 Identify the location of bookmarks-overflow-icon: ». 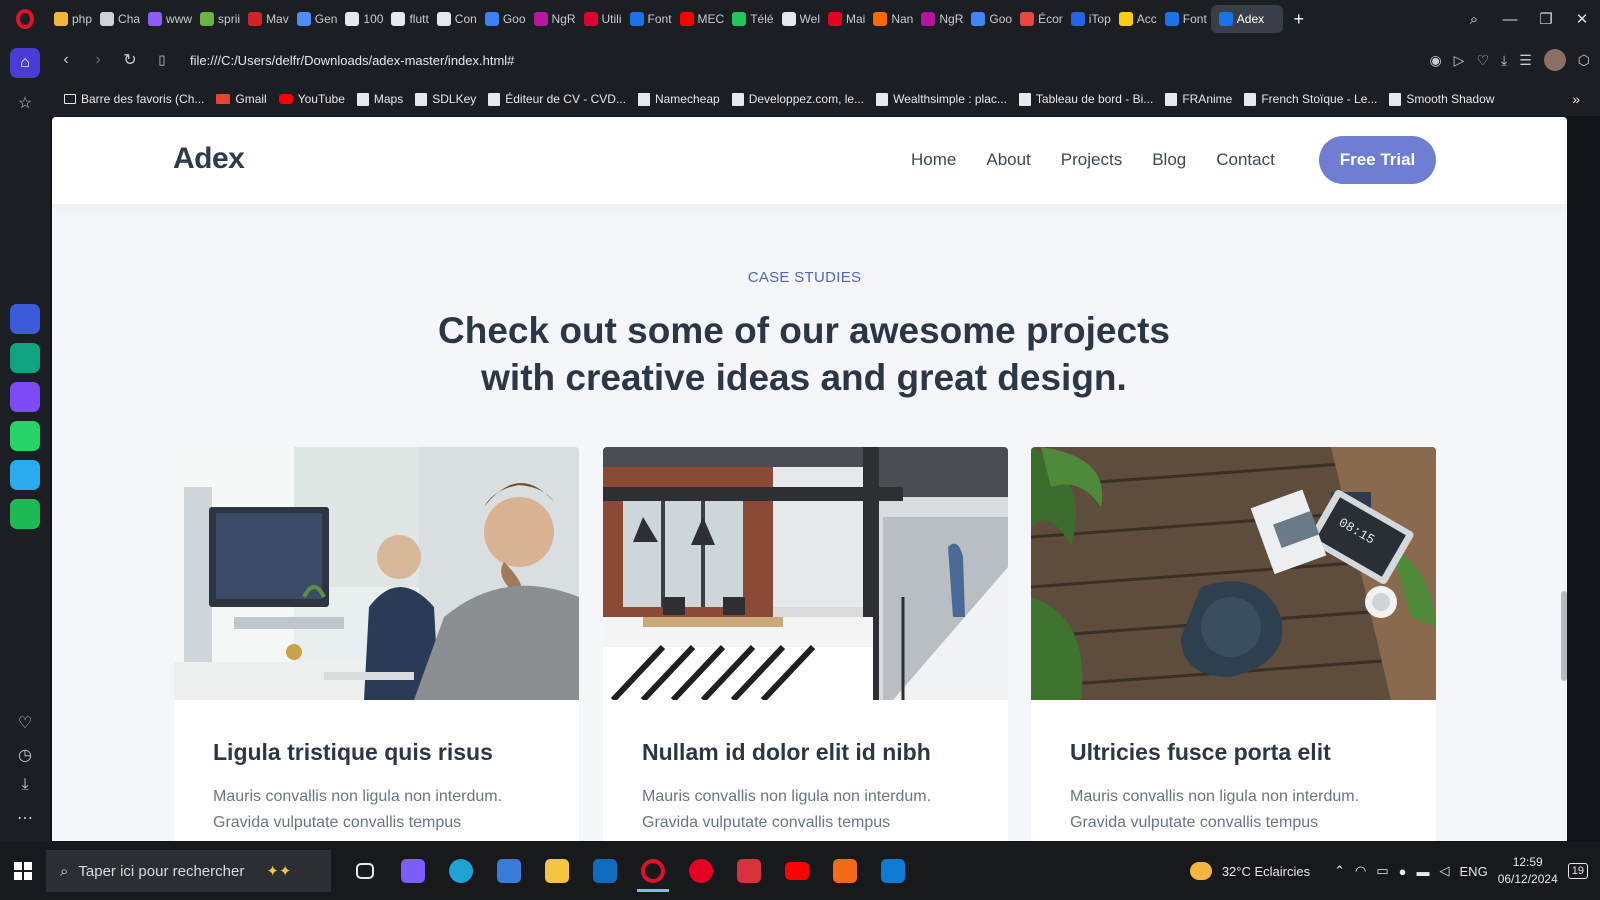
(1576, 99).